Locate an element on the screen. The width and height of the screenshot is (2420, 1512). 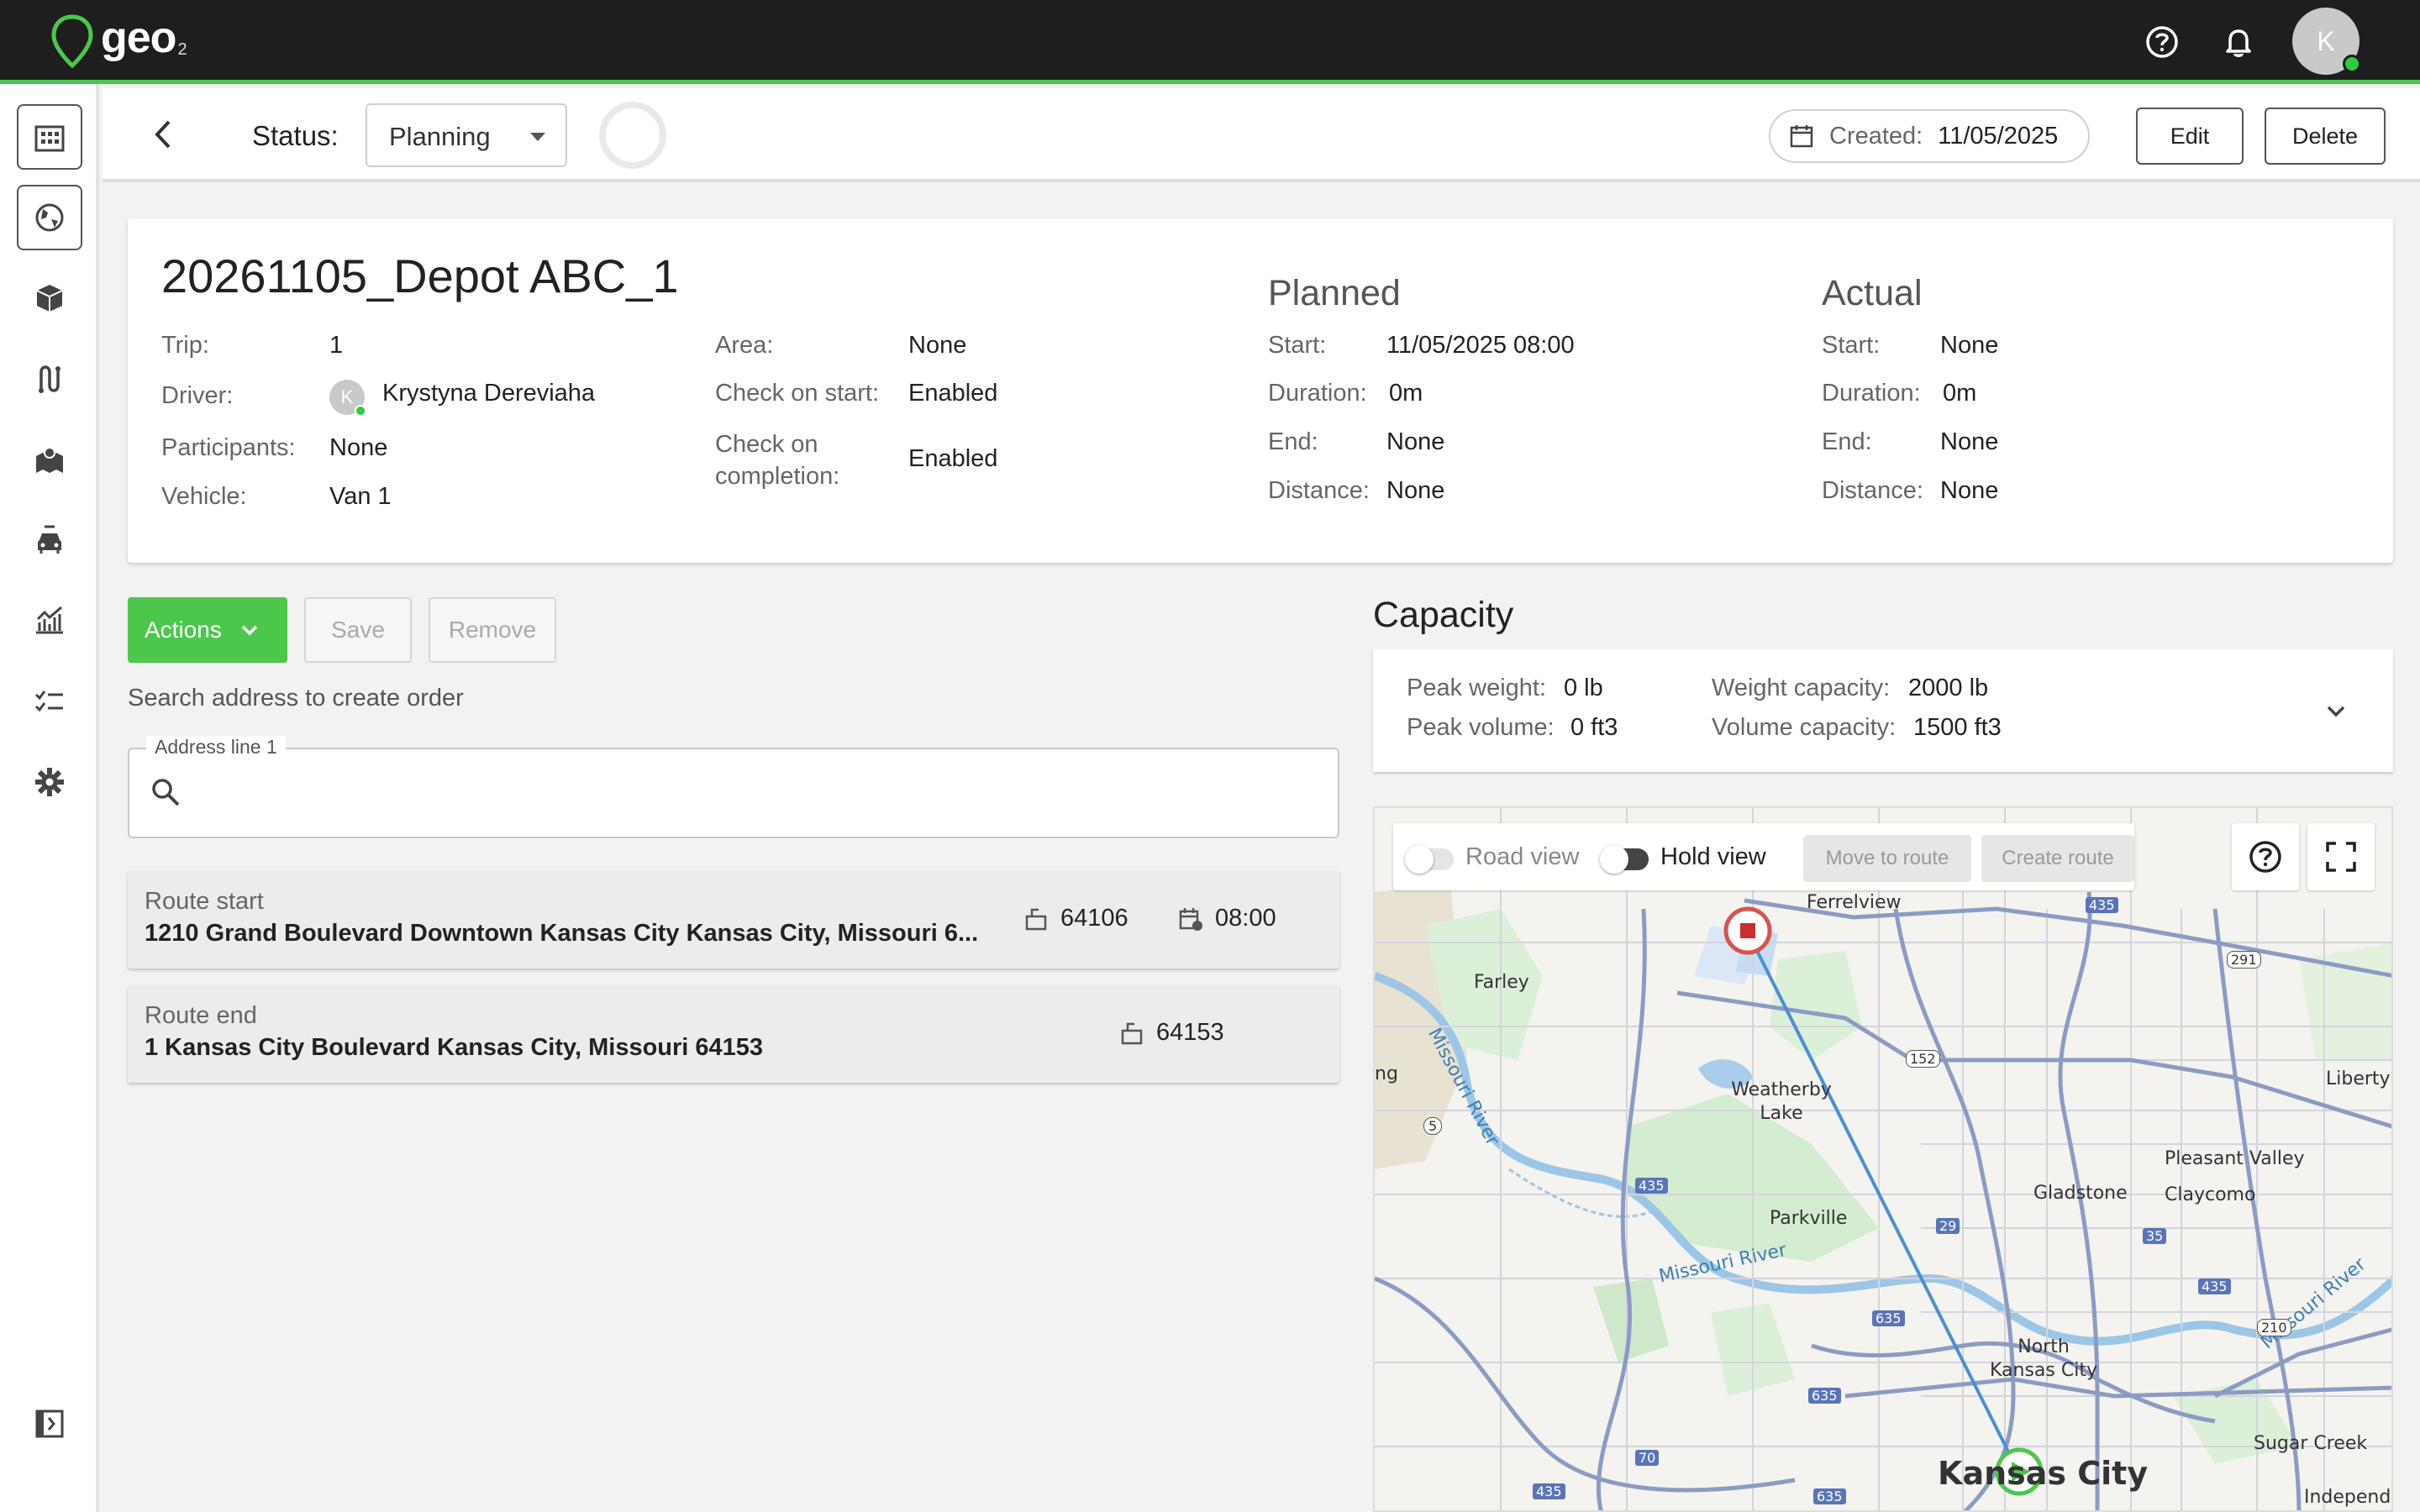
check-on-start-value: Enabled is located at coordinates (953, 393).